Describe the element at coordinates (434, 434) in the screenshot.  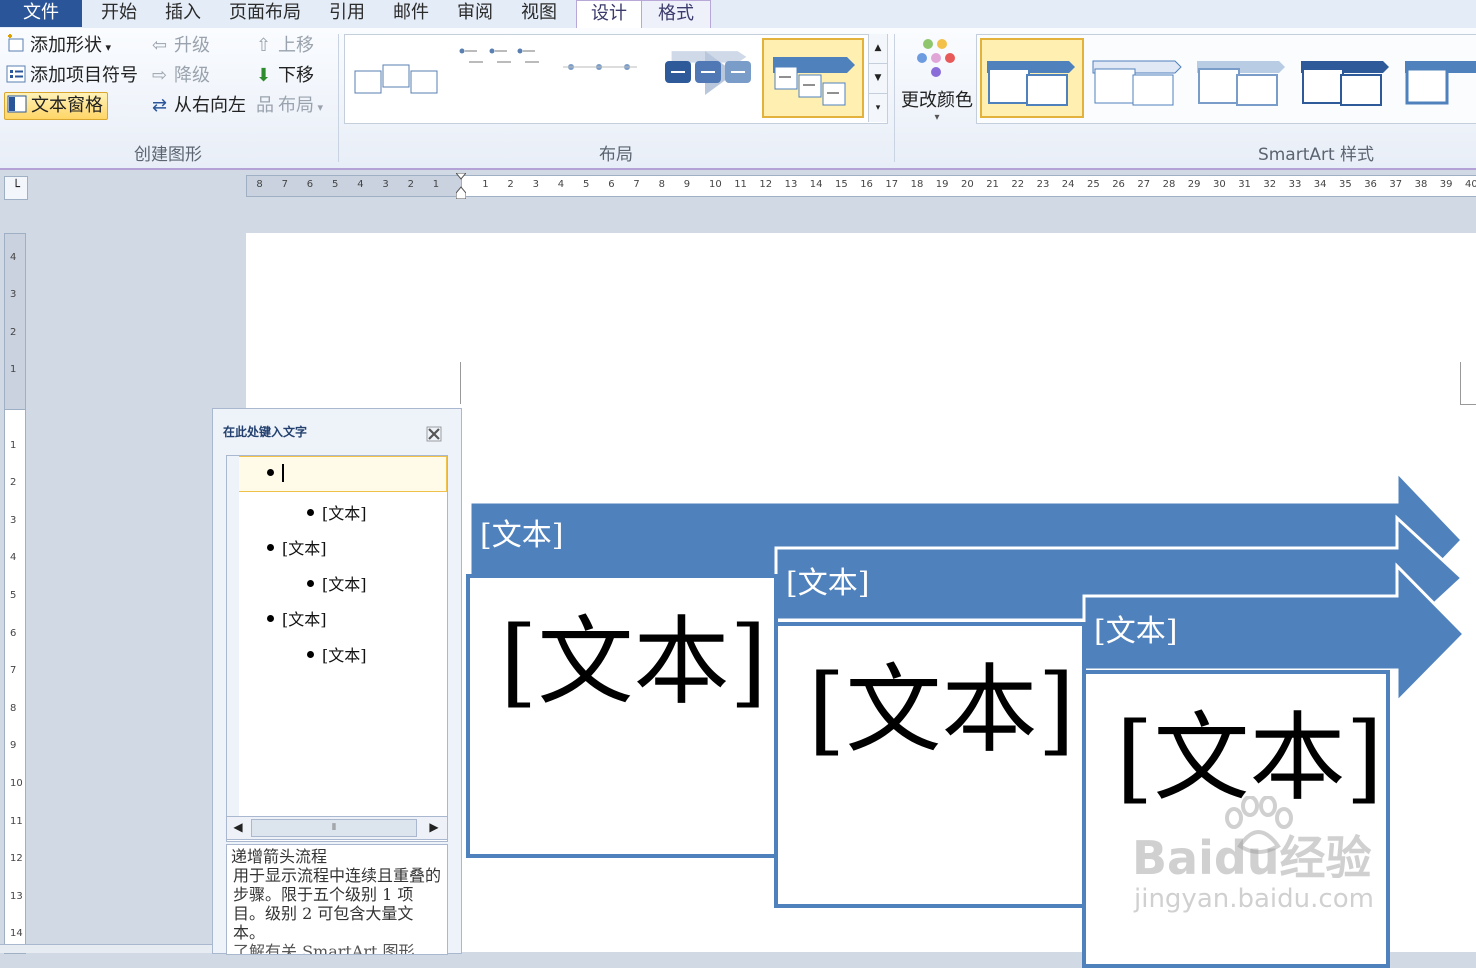
I see `close-icon` at that location.